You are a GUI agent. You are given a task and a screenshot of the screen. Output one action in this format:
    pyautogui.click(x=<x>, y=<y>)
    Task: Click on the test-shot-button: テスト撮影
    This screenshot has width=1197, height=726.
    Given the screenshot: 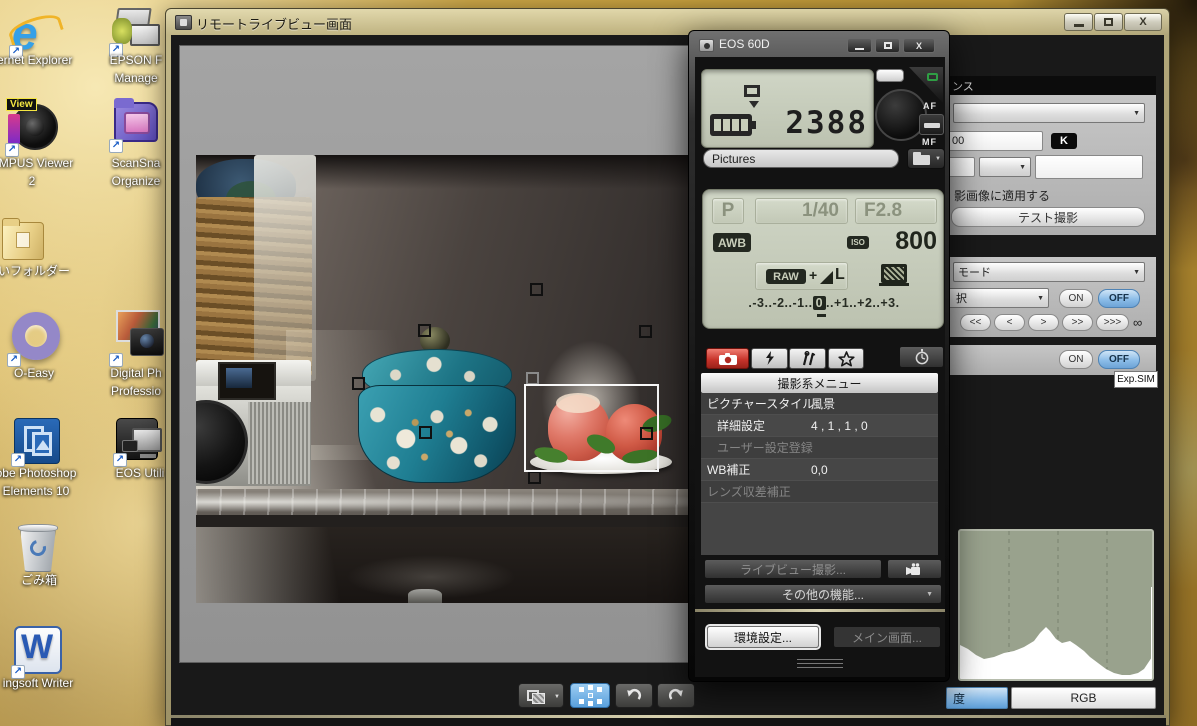 What is the action you would take?
    pyautogui.click(x=1048, y=217)
    